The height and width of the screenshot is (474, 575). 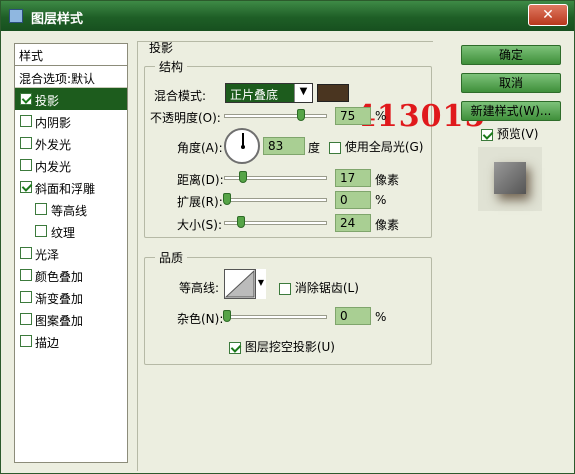 I want to click on style-item-label: 内阴影, so click(x=53, y=123).